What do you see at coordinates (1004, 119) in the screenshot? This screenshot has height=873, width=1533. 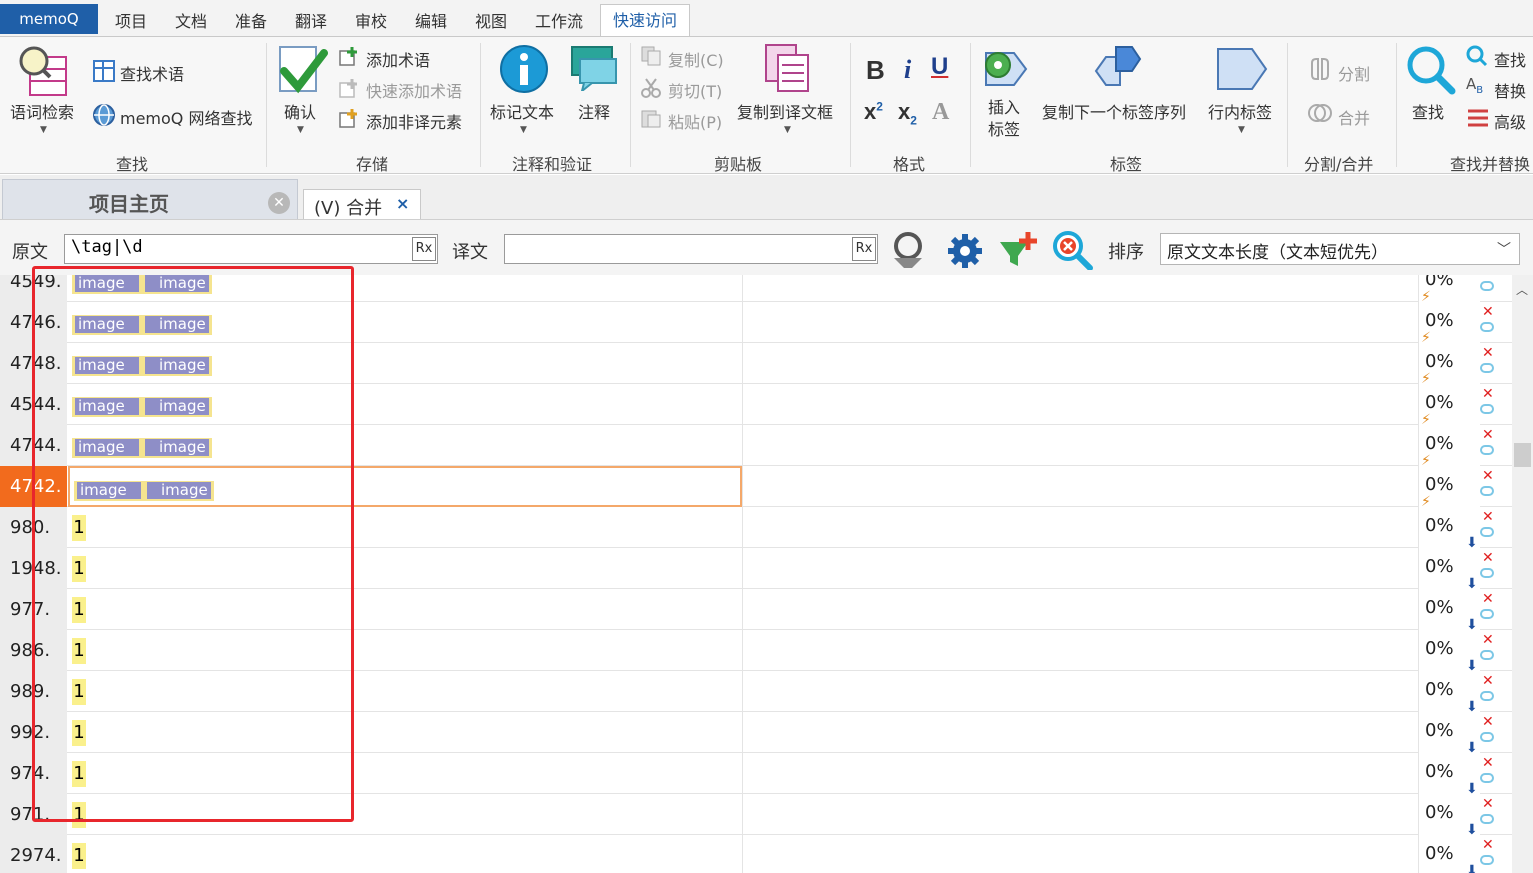 I see `insert-tag-button: 插入 标签` at bounding box center [1004, 119].